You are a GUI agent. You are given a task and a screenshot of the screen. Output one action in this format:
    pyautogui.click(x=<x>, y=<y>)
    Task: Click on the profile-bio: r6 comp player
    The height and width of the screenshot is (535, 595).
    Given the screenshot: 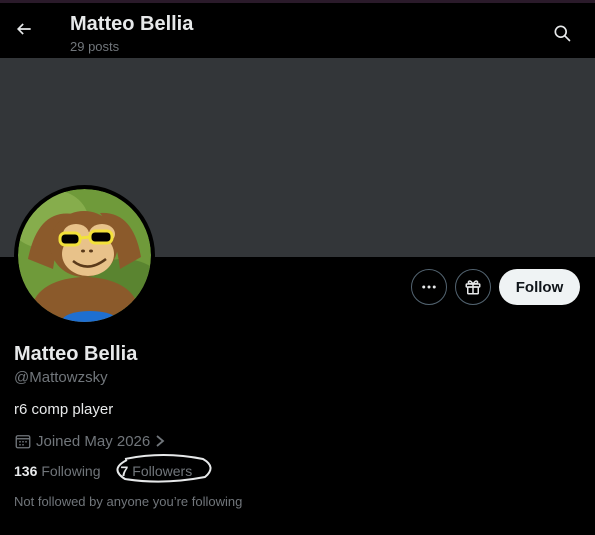 What is the action you would take?
    pyautogui.click(x=64, y=409)
    